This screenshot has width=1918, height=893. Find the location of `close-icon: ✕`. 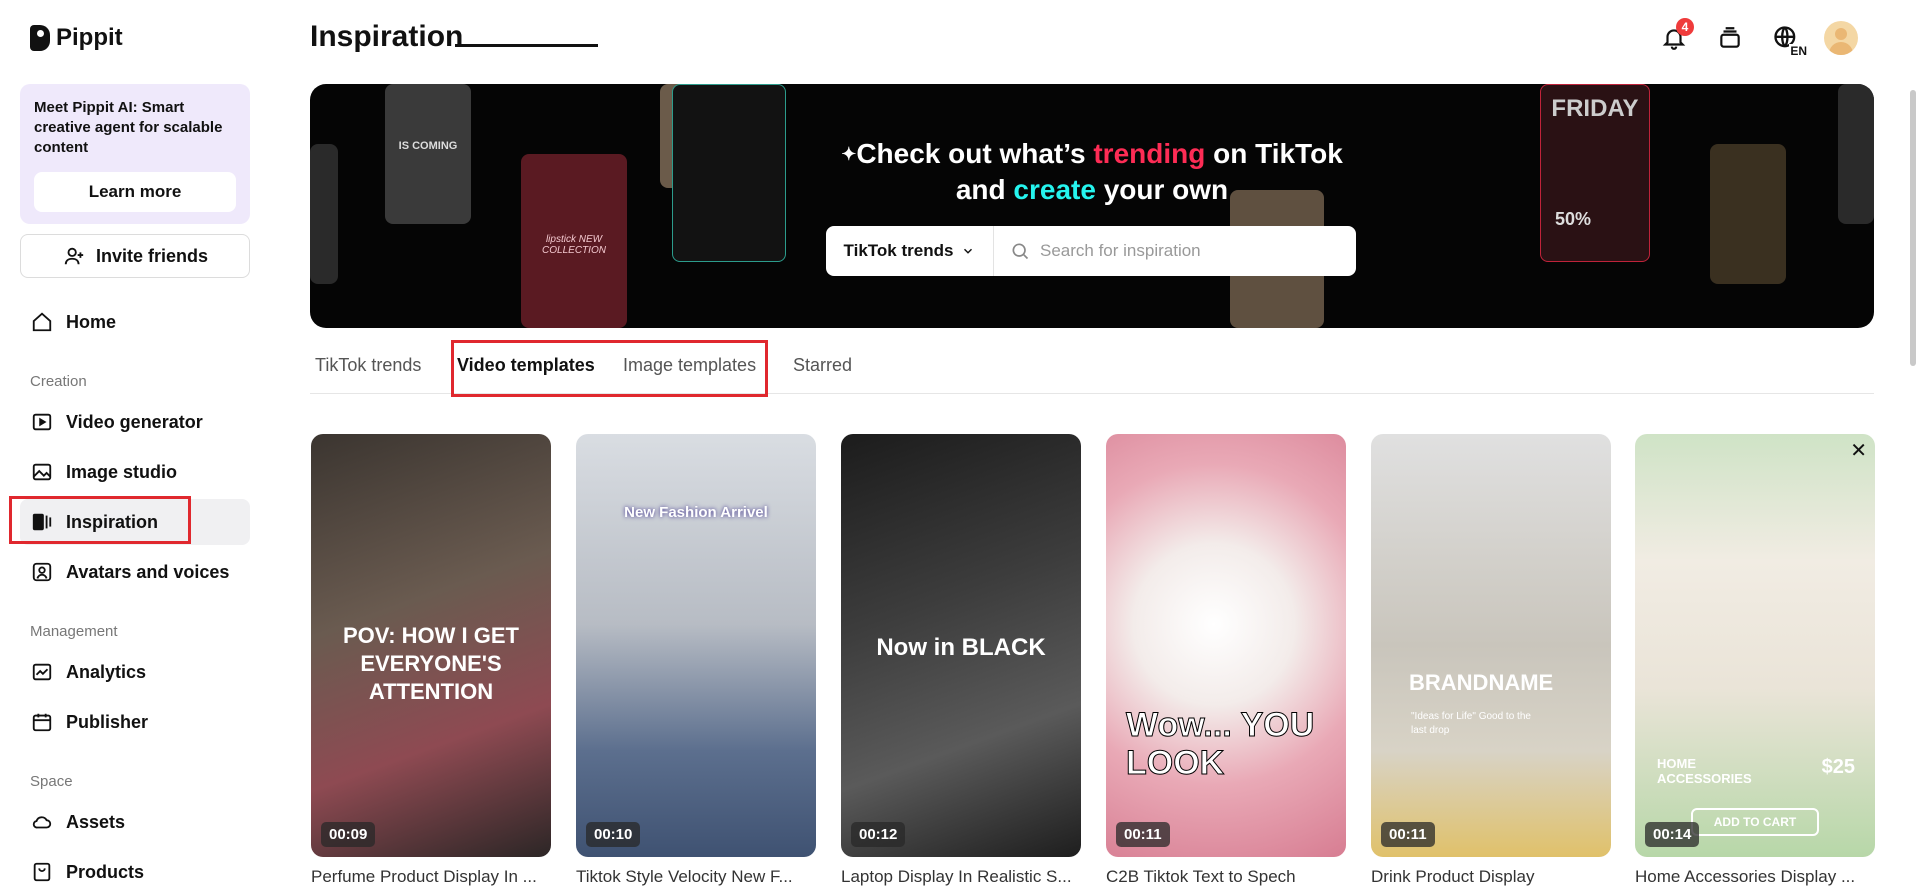

close-icon: ✕ is located at coordinates (1858, 450).